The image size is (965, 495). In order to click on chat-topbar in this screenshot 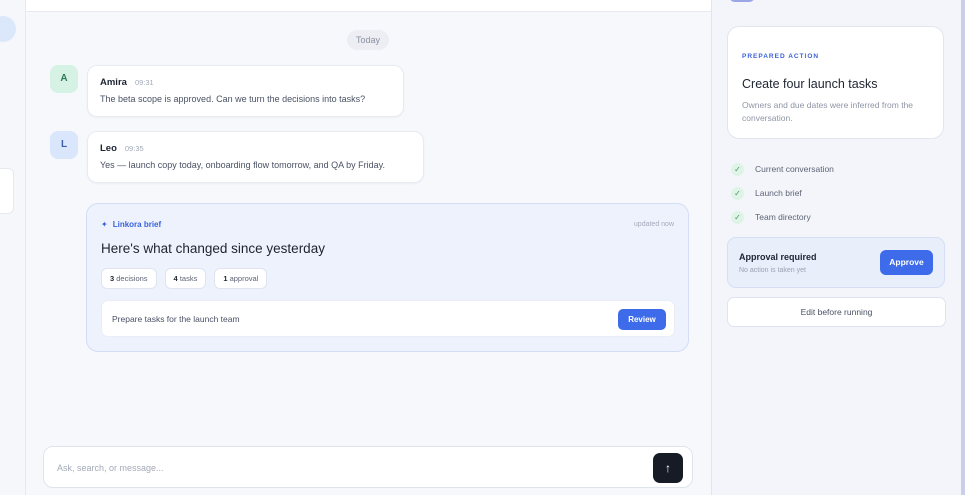, I will do `click(368, 6)`.